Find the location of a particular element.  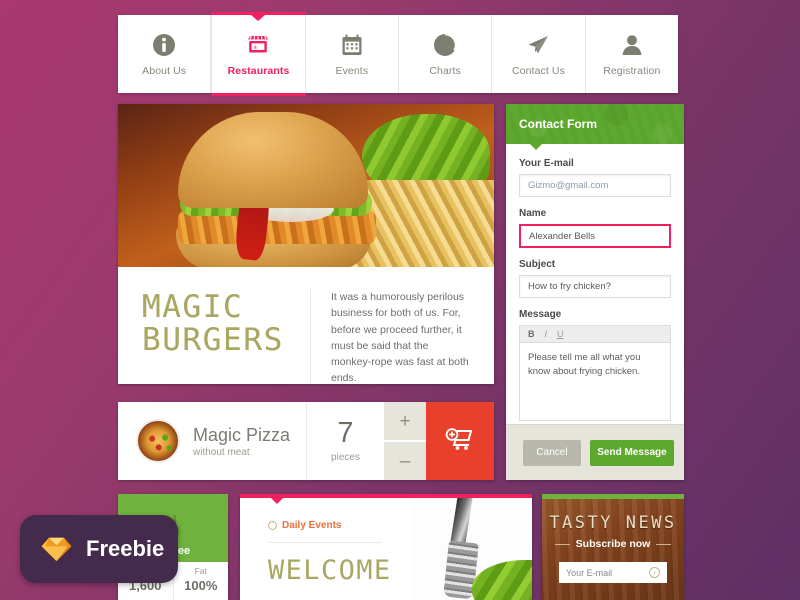

contact-form-footer: Cancel Send Message is located at coordinates (595, 452).